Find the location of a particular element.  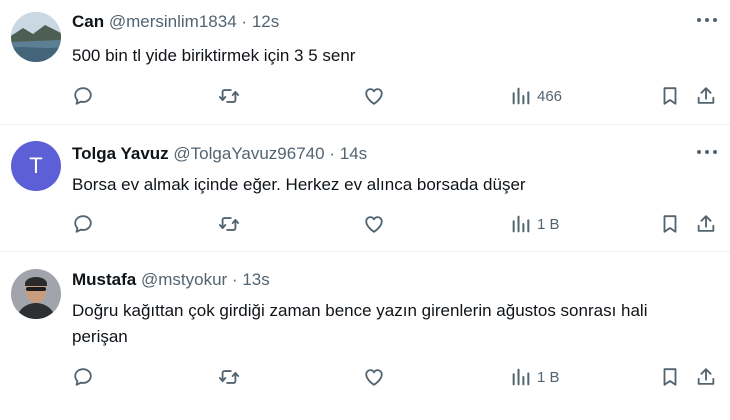

timestamp: 13s is located at coordinates (255, 279).